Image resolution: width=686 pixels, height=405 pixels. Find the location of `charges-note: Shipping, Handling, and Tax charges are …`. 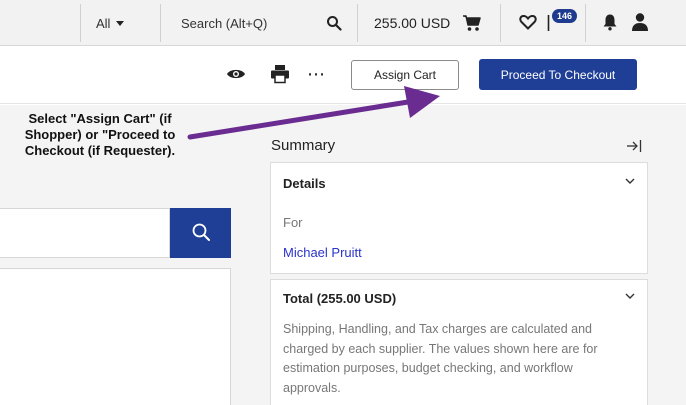

charges-note: Shipping, Handling, and Tax charges are … is located at coordinates (440, 358).